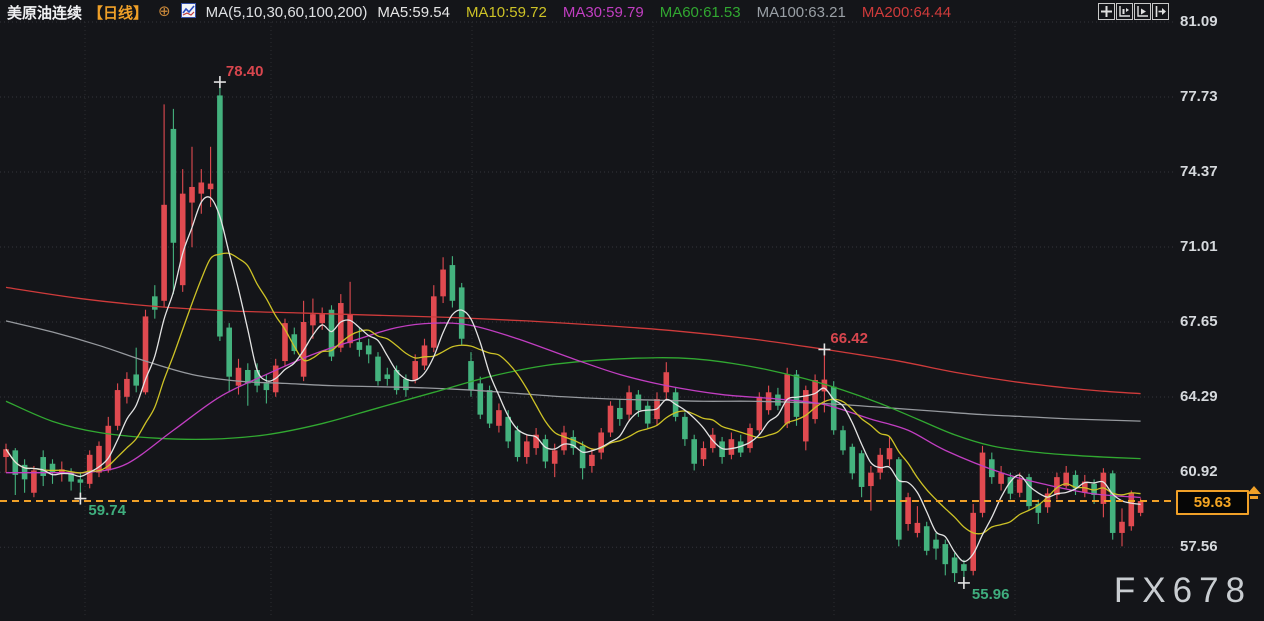  What do you see at coordinates (990, 594) in the screenshot?
I see `low-price-label: 55.96` at bounding box center [990, 594].